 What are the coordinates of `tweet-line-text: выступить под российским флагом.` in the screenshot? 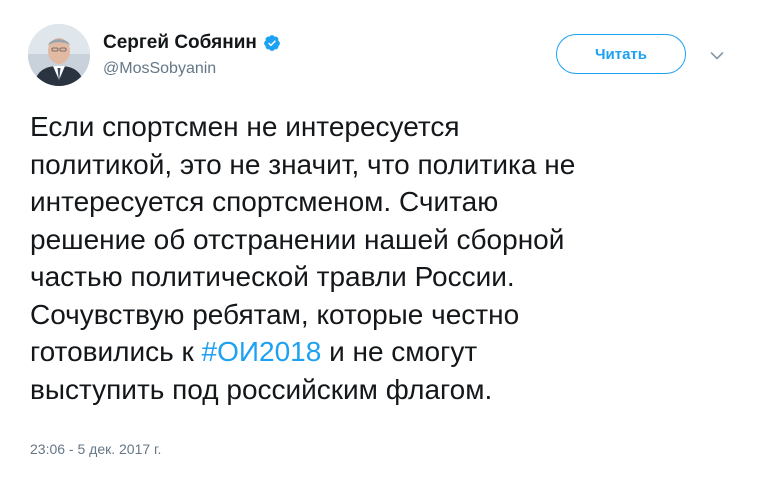 It's located at (261, 389).